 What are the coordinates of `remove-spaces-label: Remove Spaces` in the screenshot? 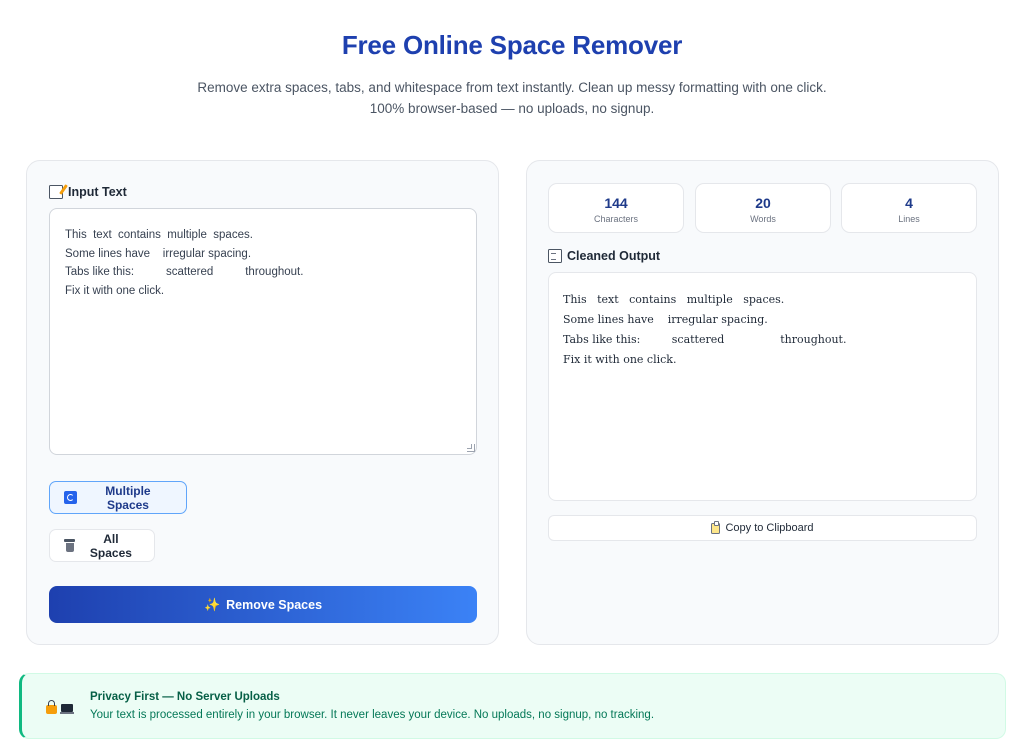 It's located at (274, 604).